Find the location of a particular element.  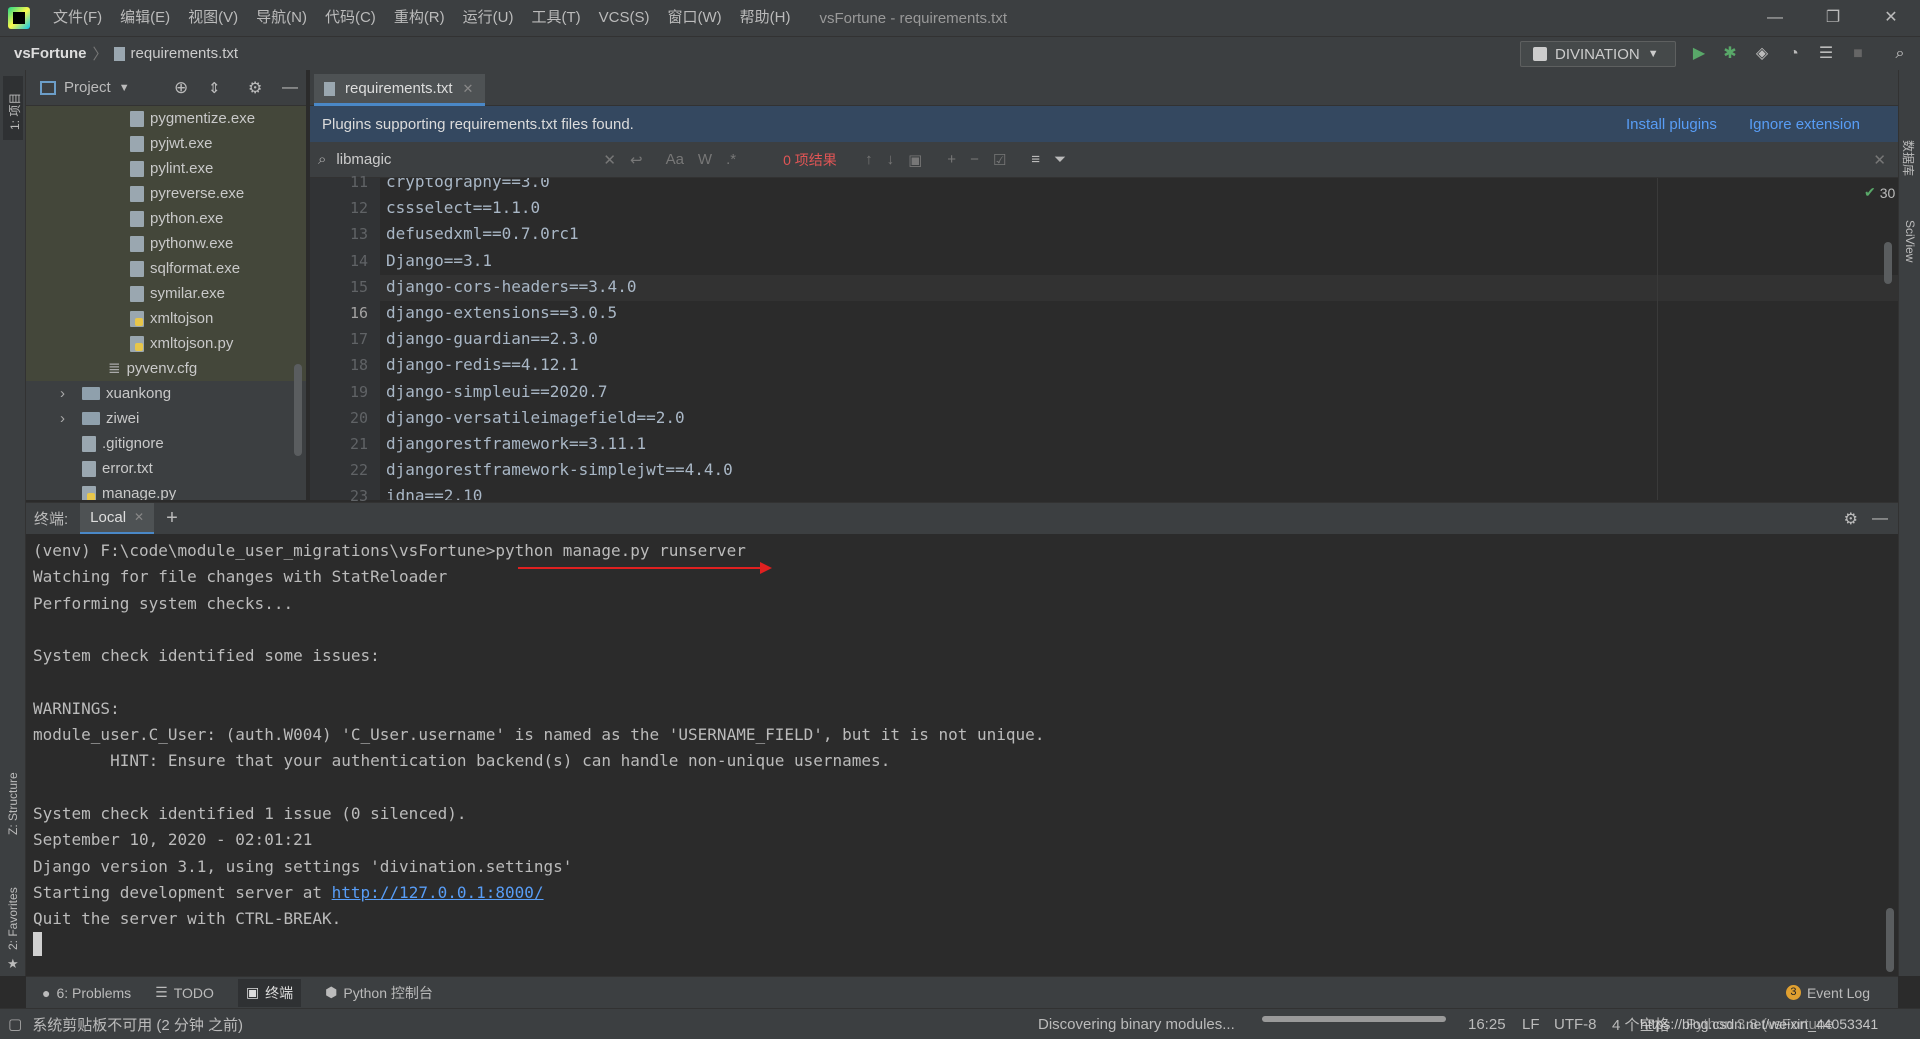

tree-item: error.txt is located at coordinates (166, 468).